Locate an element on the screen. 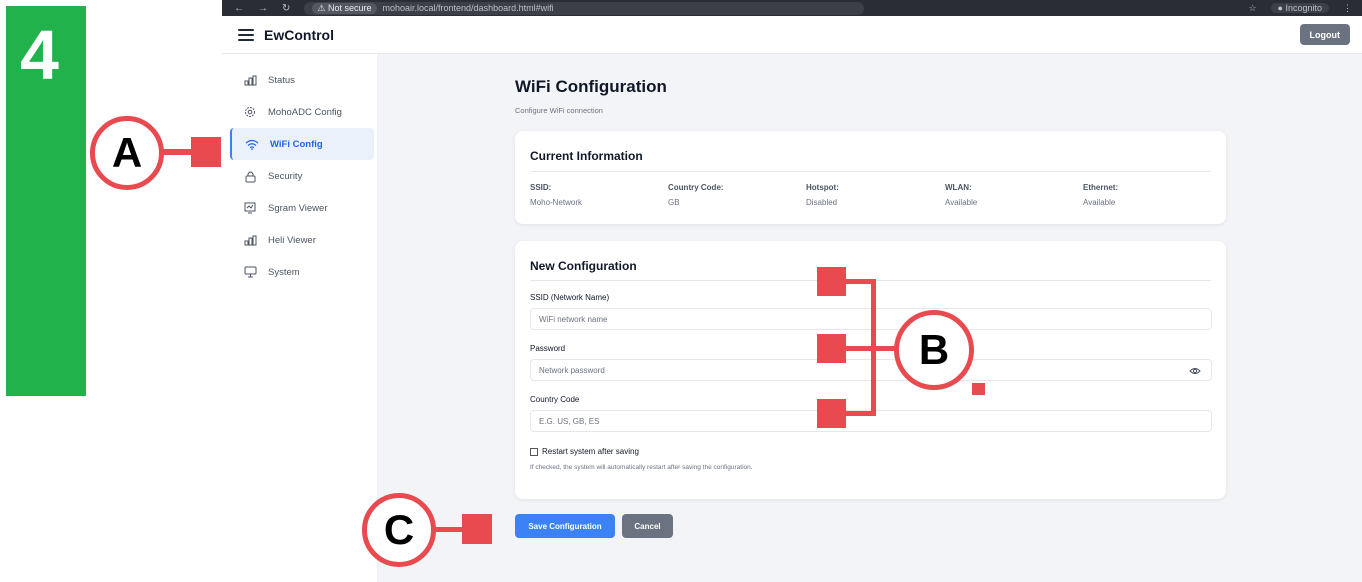 The height and width of the screenshot is (582, 1362). not-secure-label: Not secure is located at coordinates (349, 7).